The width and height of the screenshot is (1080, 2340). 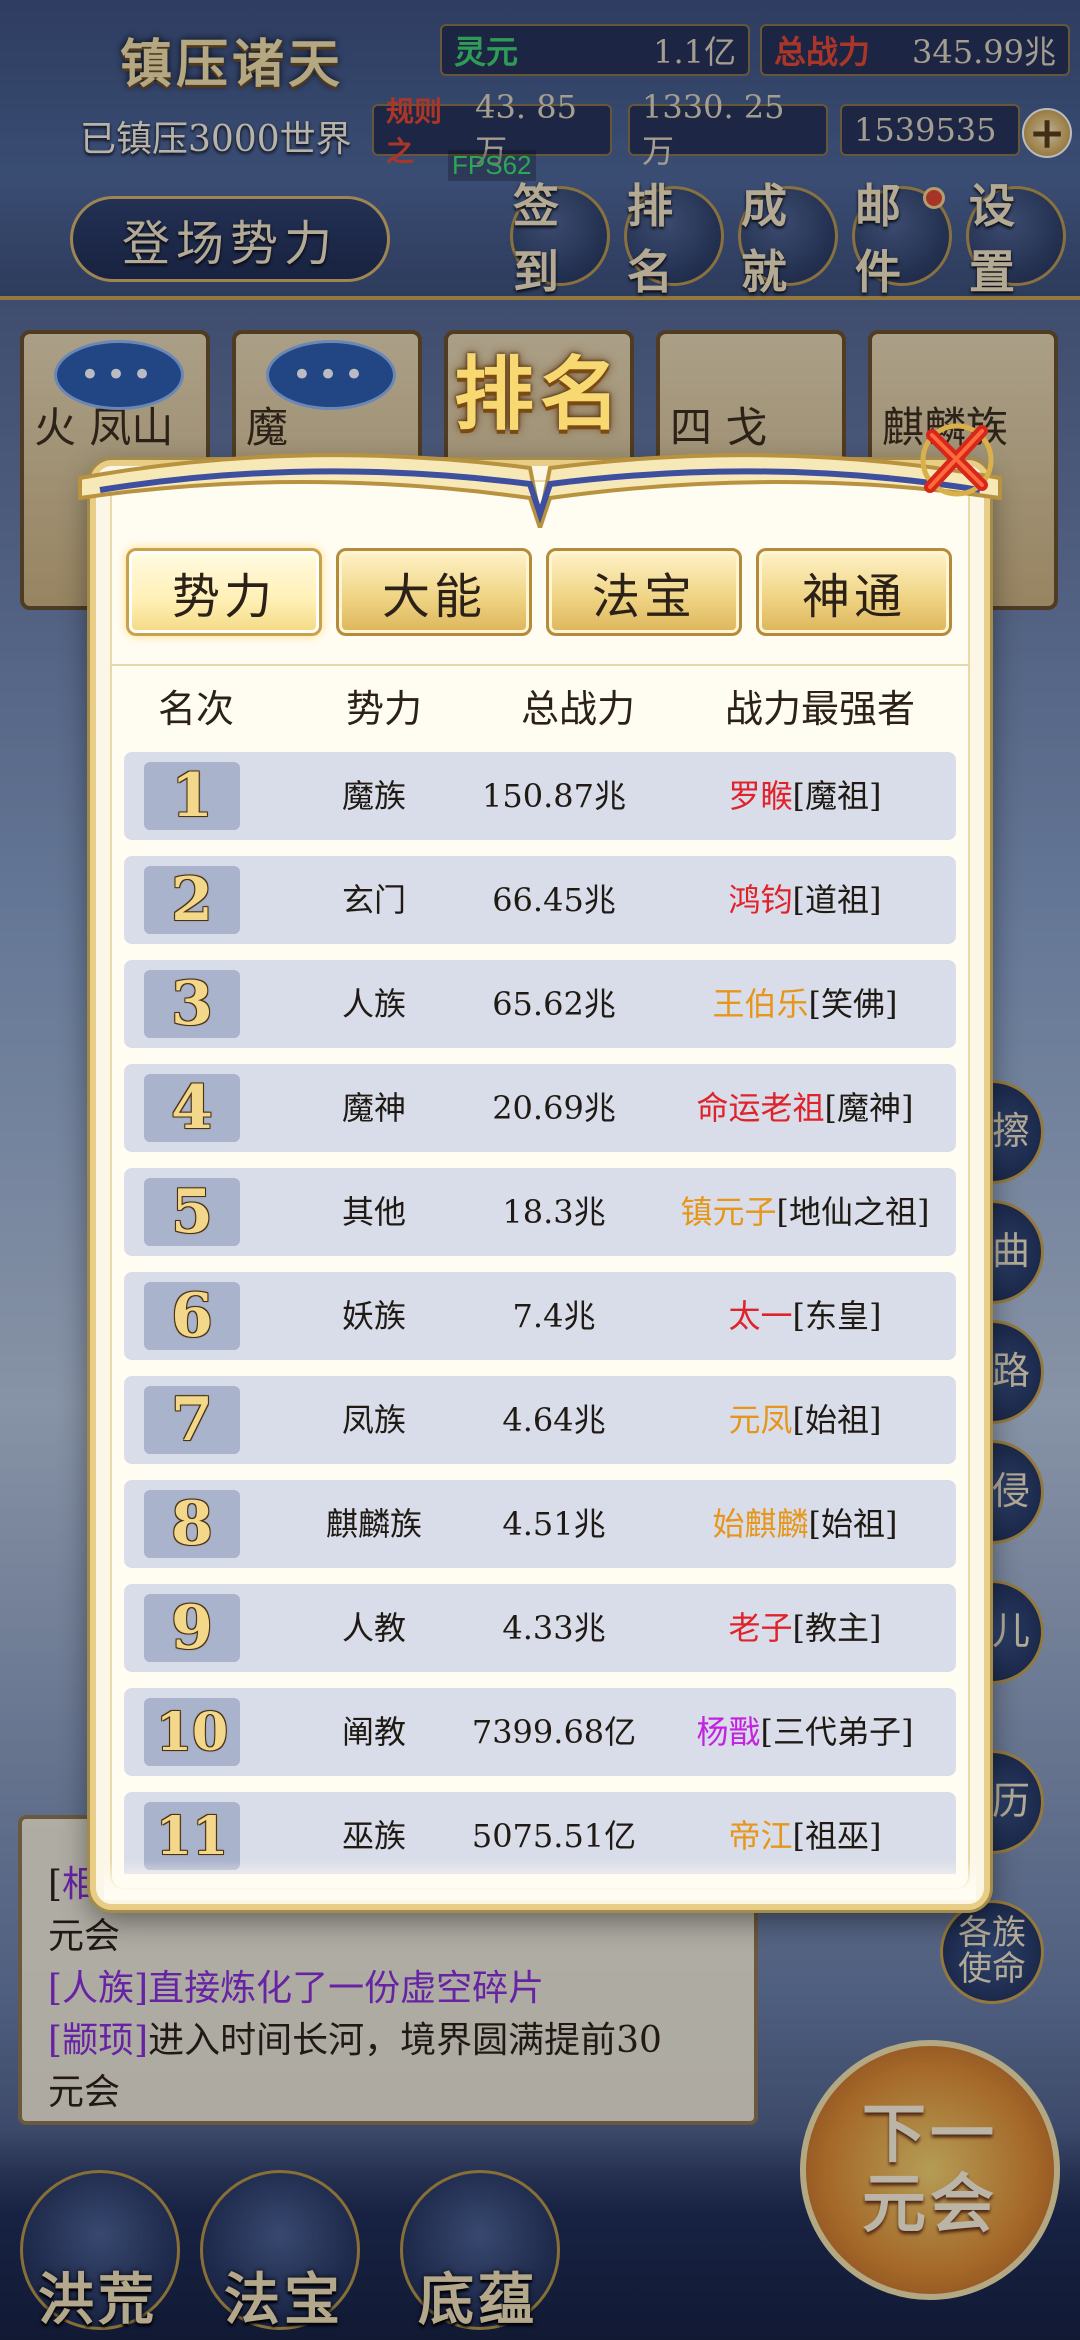 What do you see at coordinates (373, 1628) in the screenshot?
I see `faction-cell: 人教` at bounding box center [373, 1628].